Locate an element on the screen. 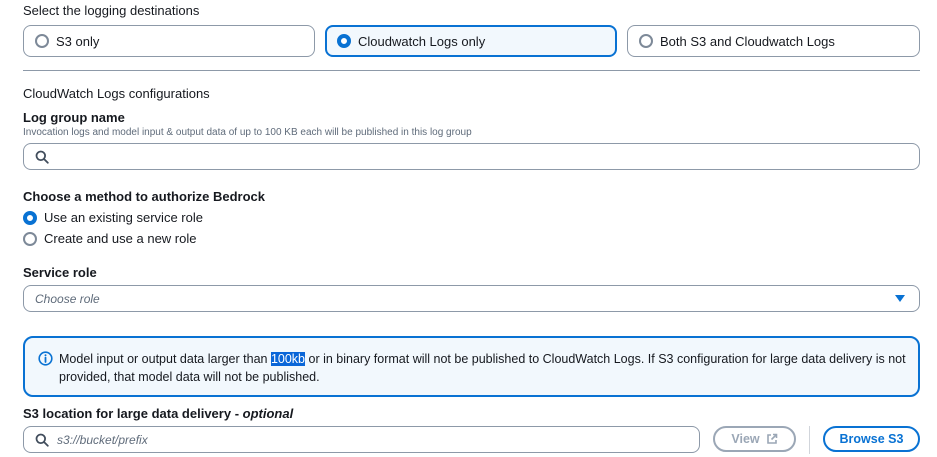 The width and height of the screenshot is (937, 457). log-group-input is located at coordinates (471, 156).